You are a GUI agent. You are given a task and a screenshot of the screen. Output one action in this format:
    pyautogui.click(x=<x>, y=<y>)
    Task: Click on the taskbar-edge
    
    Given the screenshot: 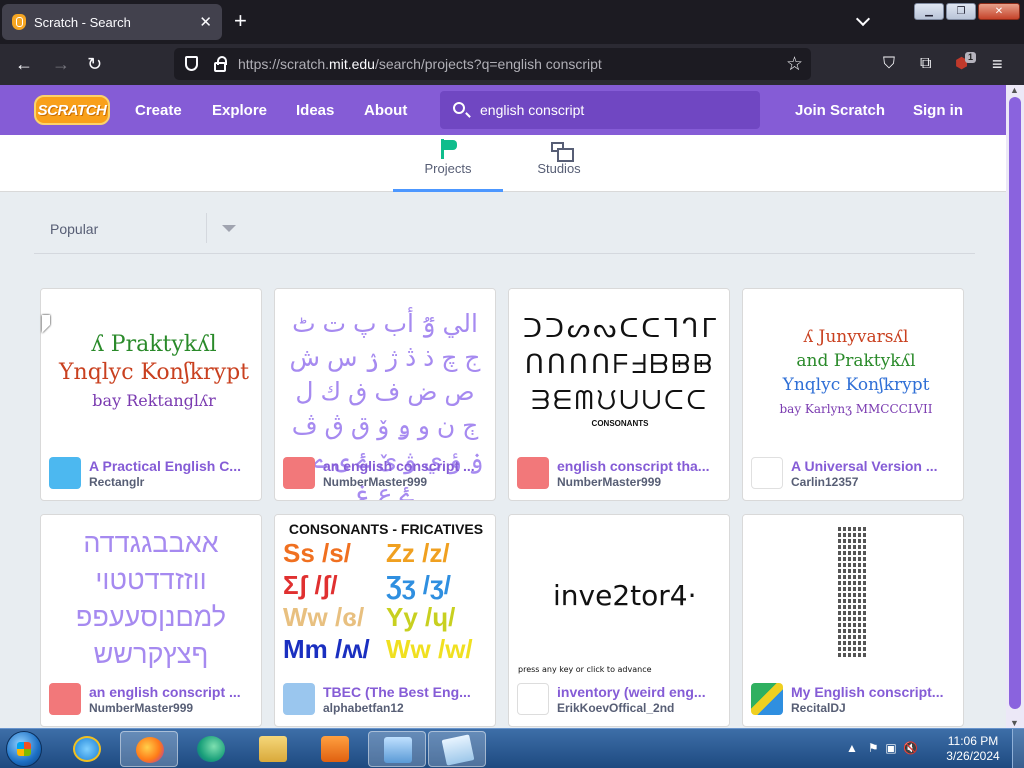 What is the action you would take?
    pyautogui.click(x=211, y=749)
    